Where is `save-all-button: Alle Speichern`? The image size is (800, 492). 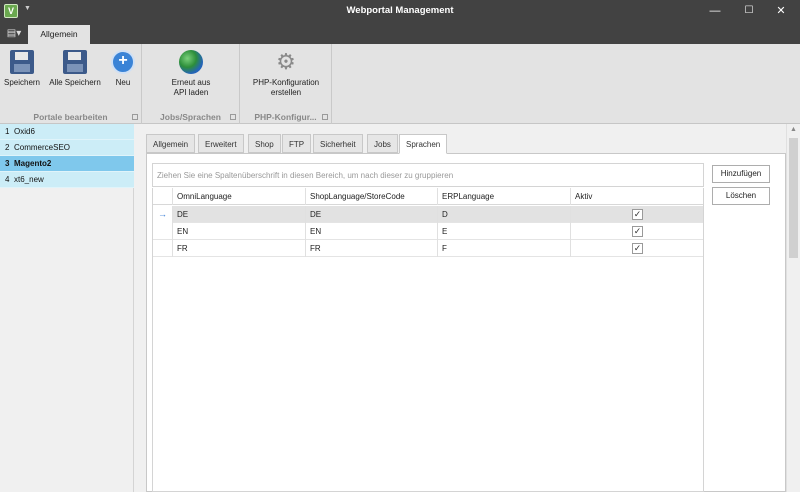 save-all-button: Alle Speichern is located at coordinates (75, 69).